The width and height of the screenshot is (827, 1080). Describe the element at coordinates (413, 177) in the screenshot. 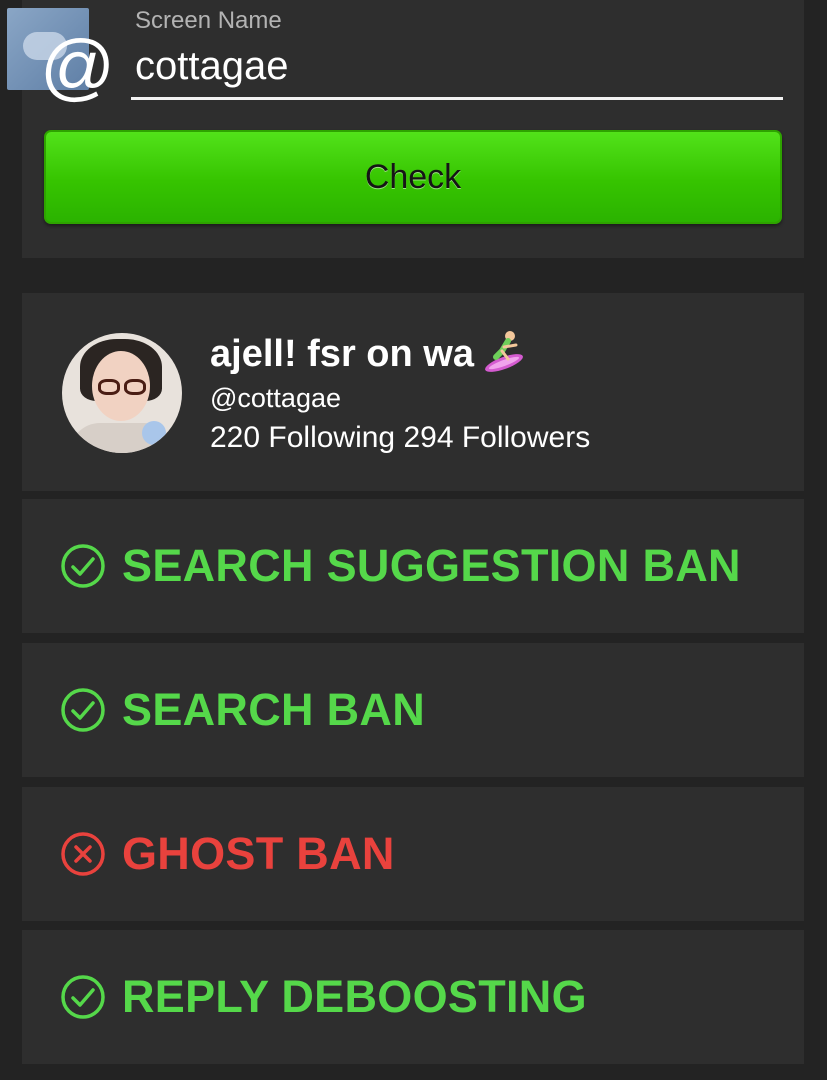

I see `check-button: Check` at that location.